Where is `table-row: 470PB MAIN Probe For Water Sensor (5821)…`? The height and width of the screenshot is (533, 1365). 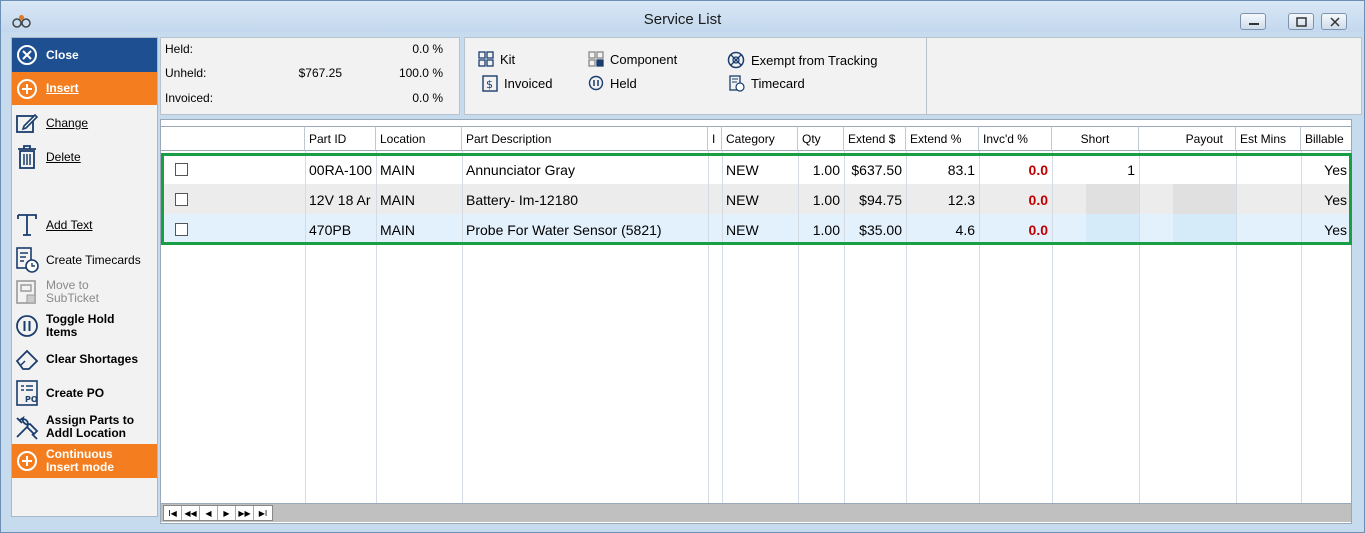 table-row: 470PB MAIN Probe For Water Sensor (5821)… is located at coordinates (756, 229).